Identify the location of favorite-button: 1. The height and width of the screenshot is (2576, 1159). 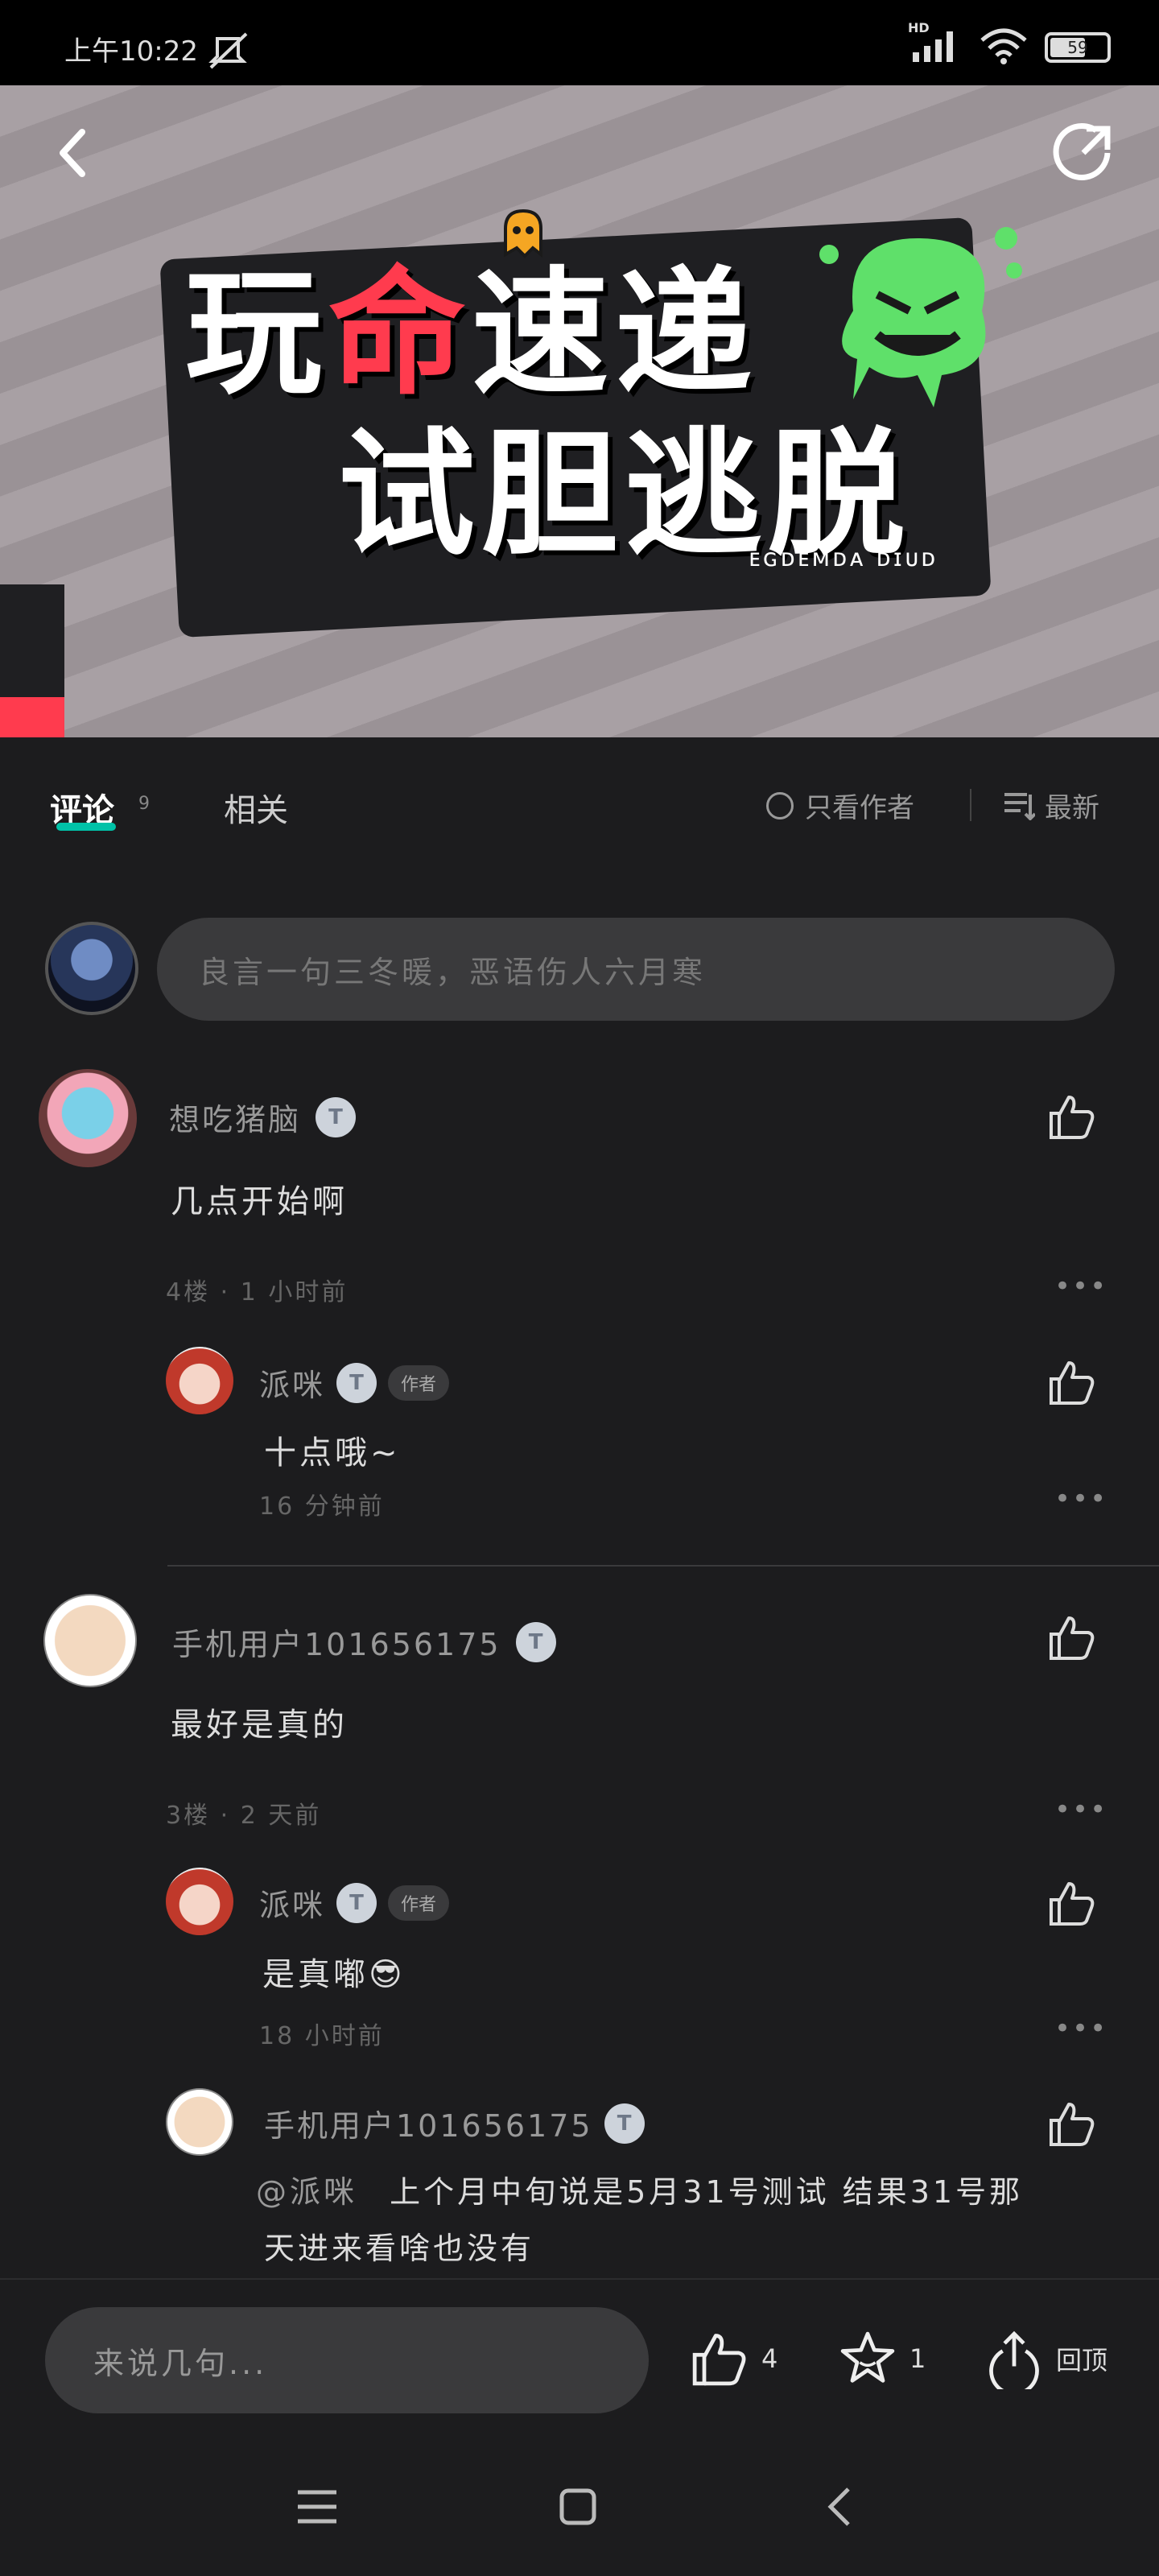
(881, 2358).